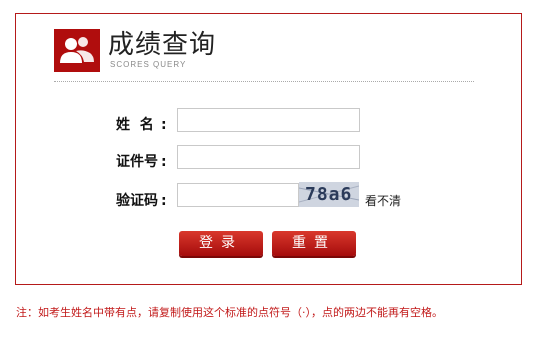 This screenshot has height=341, width=546. I want to click on captcha-colon: :, so click(164, 201).